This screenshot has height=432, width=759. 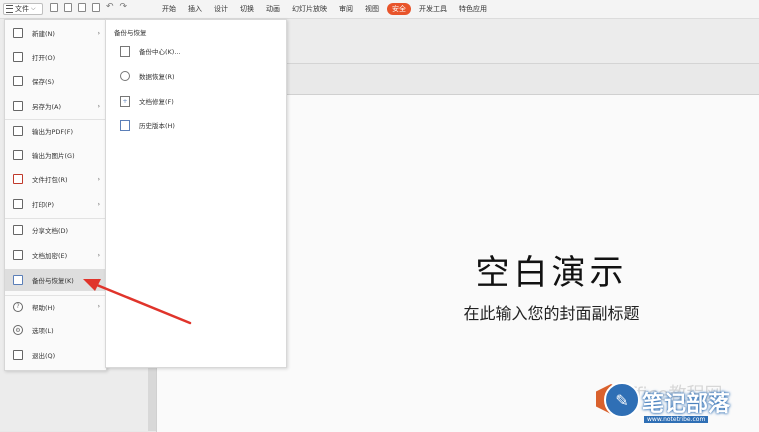 I want to click on tab-home: 开始, so click(x=169, y=9).